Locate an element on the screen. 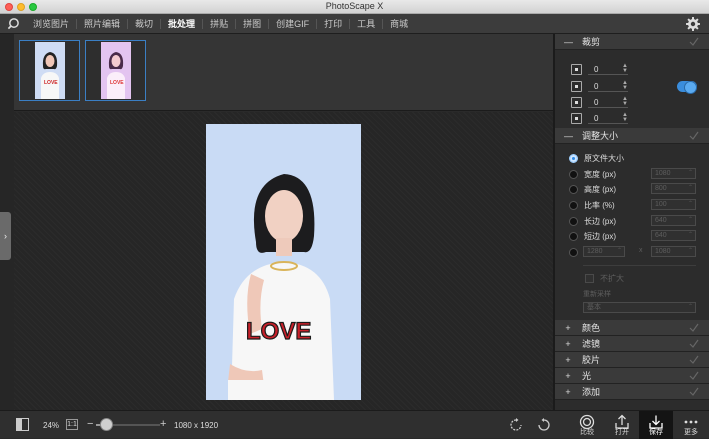  resize-option-width: 宽度 (px) is located at coordinates (592, 174).